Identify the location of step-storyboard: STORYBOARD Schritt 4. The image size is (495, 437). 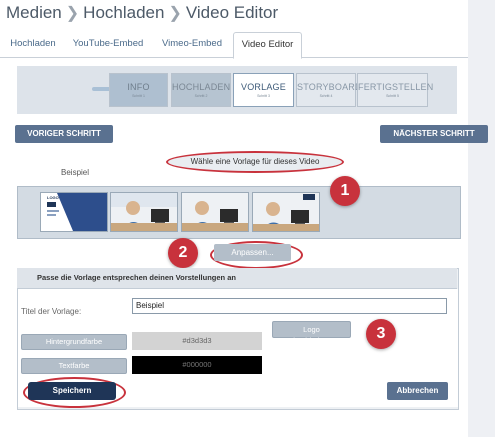
(329, 90).